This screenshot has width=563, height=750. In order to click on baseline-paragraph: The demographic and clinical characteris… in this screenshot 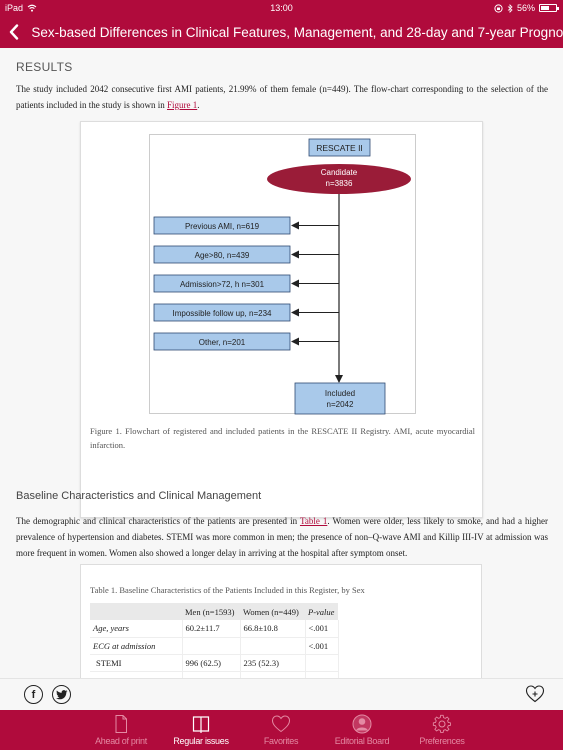, I will do `click(282, 537)`.